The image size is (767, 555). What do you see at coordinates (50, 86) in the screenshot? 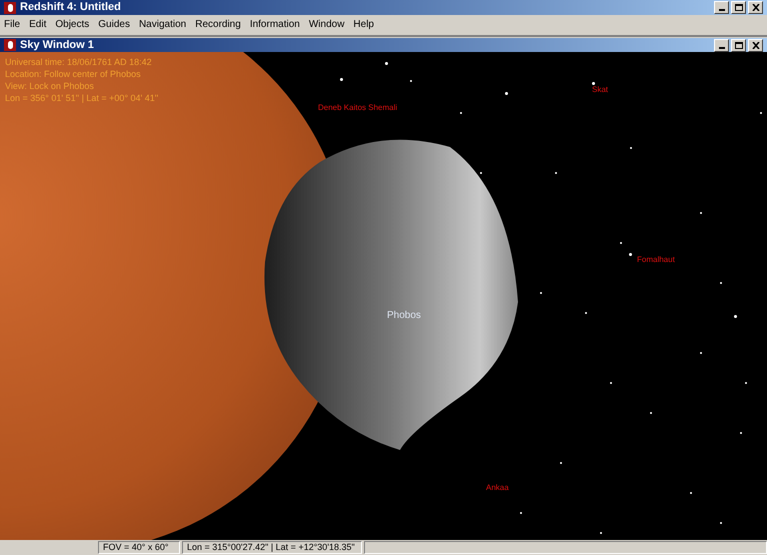
I see `info-text: View: Lock on Phobos` at bounding box center [50, 86].